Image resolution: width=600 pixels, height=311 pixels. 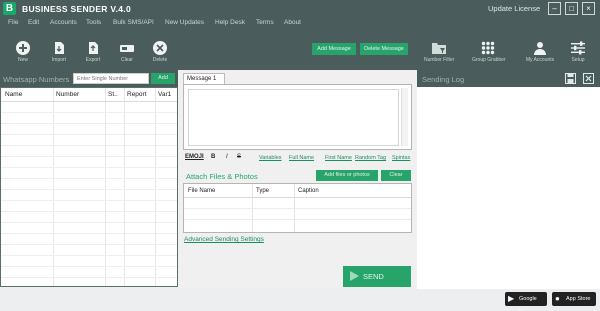 I want to click on variables-link: Variables, so click(x=270, y=158).